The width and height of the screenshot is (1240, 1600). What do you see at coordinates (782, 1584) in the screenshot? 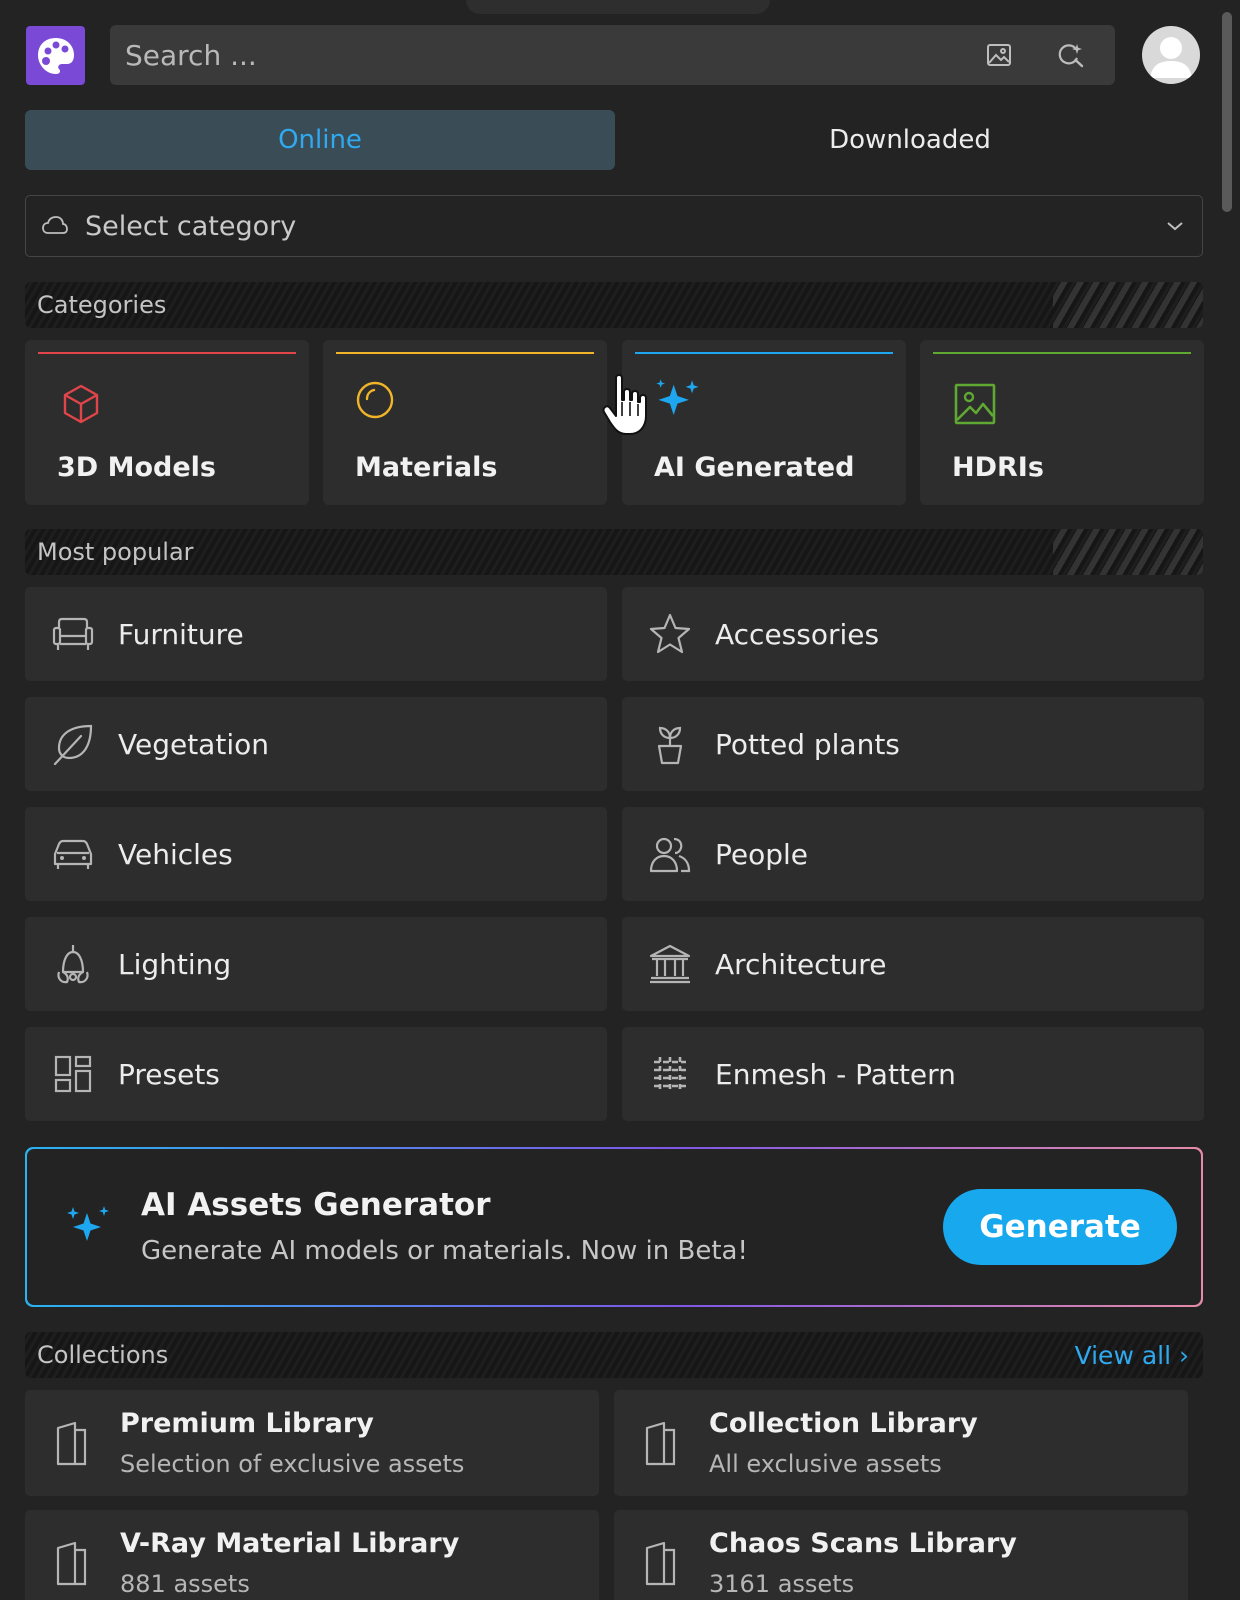
I see `collection-subtitle: 3161 assets` at bounding box center [782, 1584].